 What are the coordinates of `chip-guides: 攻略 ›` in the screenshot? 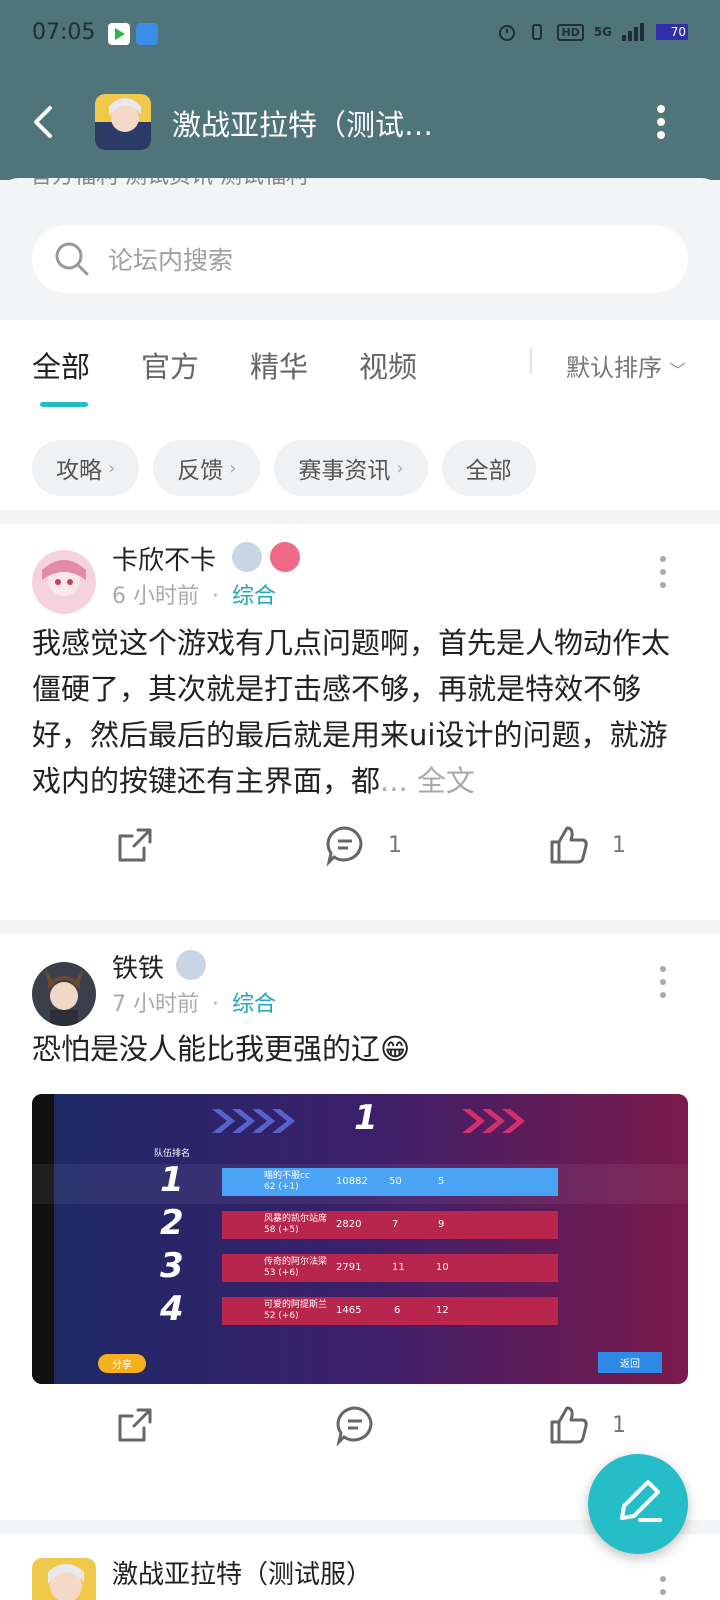 It's located at (86, 468).